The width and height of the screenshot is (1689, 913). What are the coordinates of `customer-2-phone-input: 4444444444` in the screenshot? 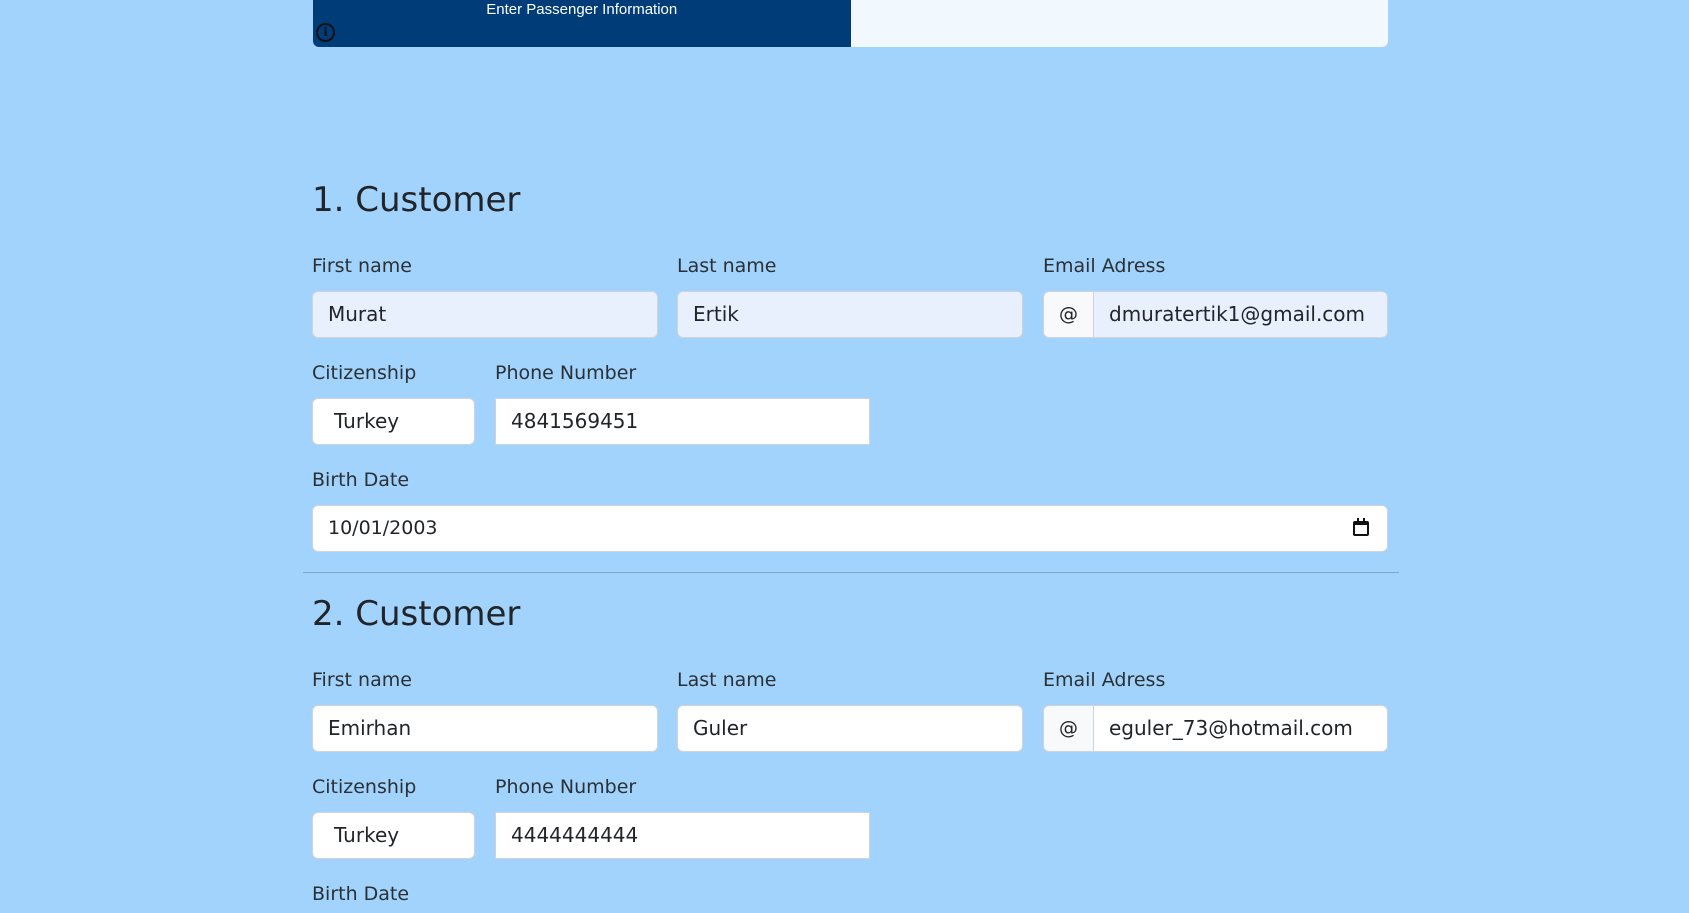 It's located at (682, 835).